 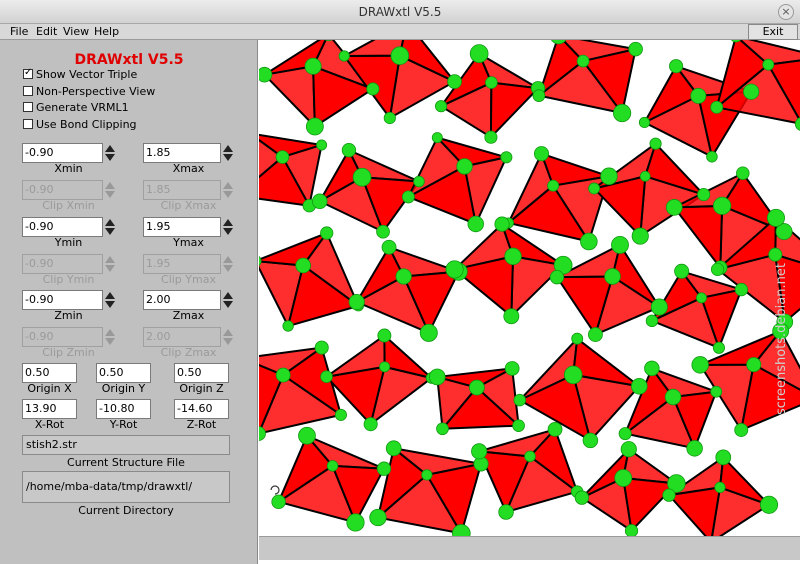 I want to click on z-rot-input: -14.60, so click(x=201, y=409).